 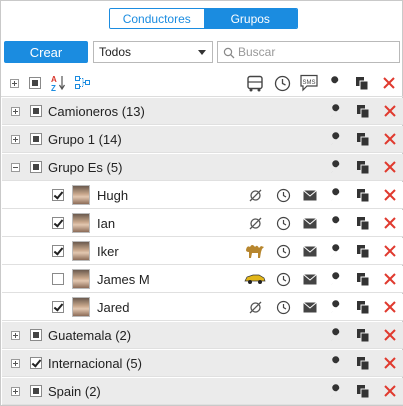 What do you see at coordinates (15, 167) in the screenshot?
I see `collapse-icon` at bounding box center [15, 167].